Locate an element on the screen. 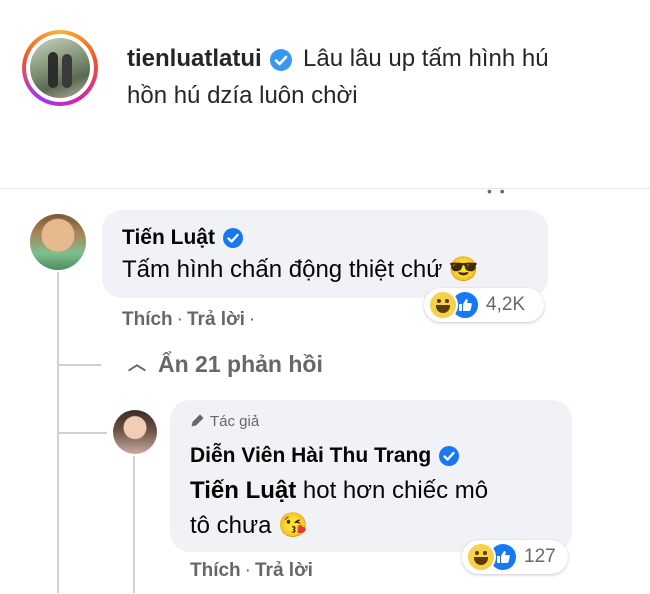 The image size is (650, 594). commenter-avatar is located at coordinates (58, 242).